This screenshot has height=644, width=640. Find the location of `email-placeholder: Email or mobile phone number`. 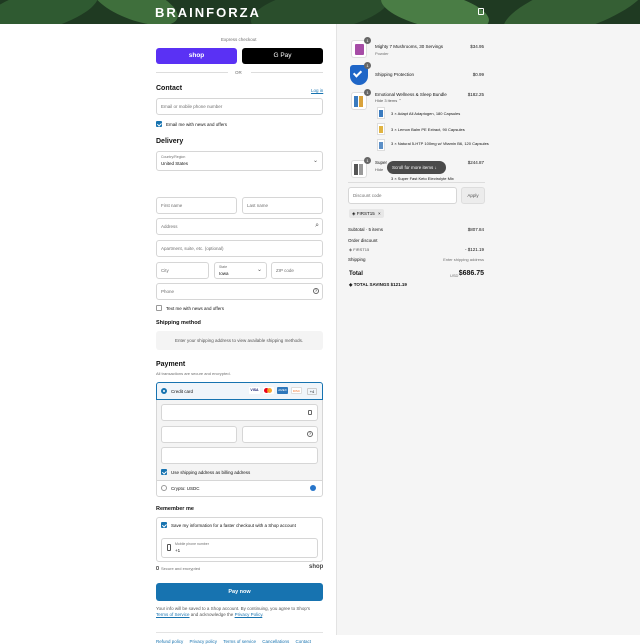

email-placeholder: Email or mobile phone number is located at coordinates (192, 106).